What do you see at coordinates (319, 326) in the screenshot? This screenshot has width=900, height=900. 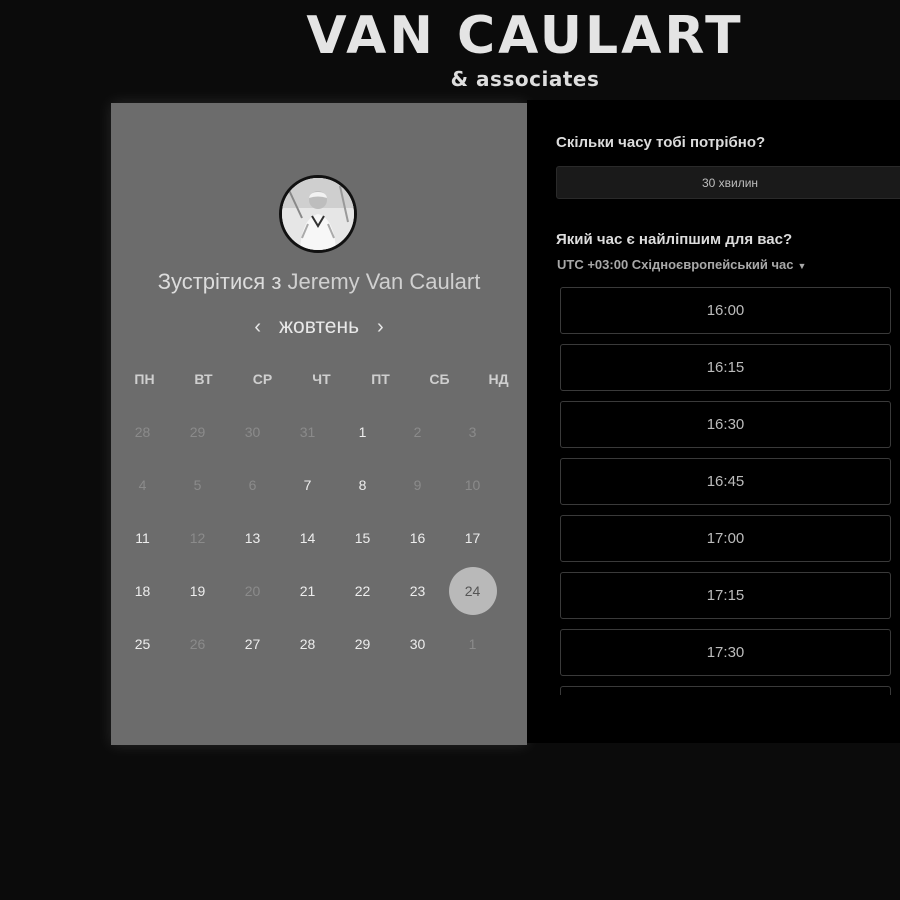 I see `month-label: жовтень` at bounding box center [319, 326].